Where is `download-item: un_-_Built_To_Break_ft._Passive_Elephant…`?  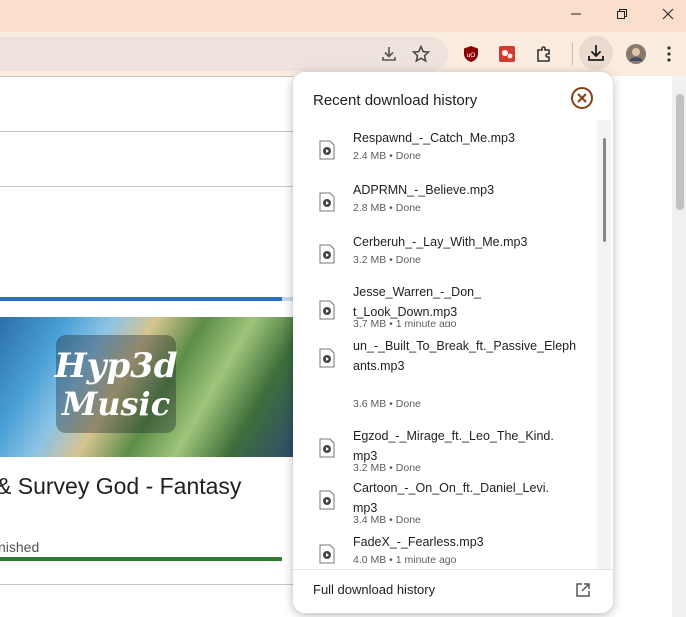
download-item: un_-_Built_To_Break_ft._Passive_Elephant… is located at coordinates (443, 374).